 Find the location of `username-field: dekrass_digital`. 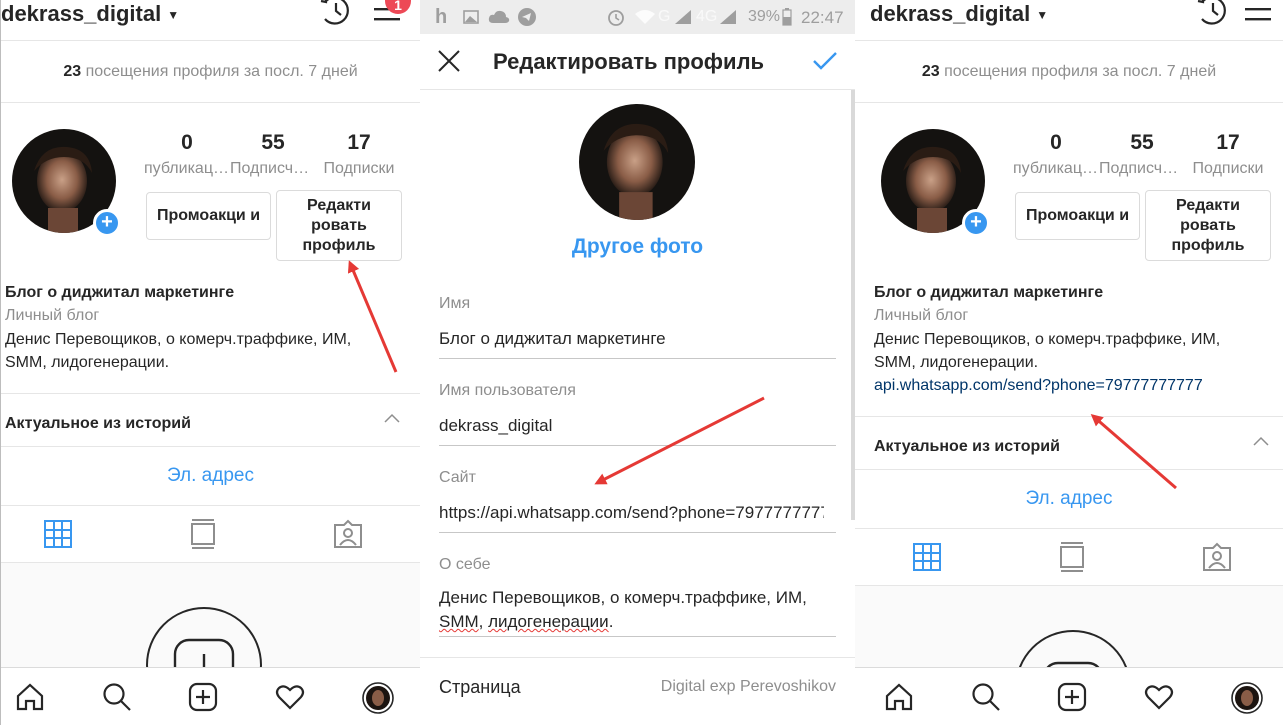

username-field: dekrass_digital is located at coordinates (637, 426).